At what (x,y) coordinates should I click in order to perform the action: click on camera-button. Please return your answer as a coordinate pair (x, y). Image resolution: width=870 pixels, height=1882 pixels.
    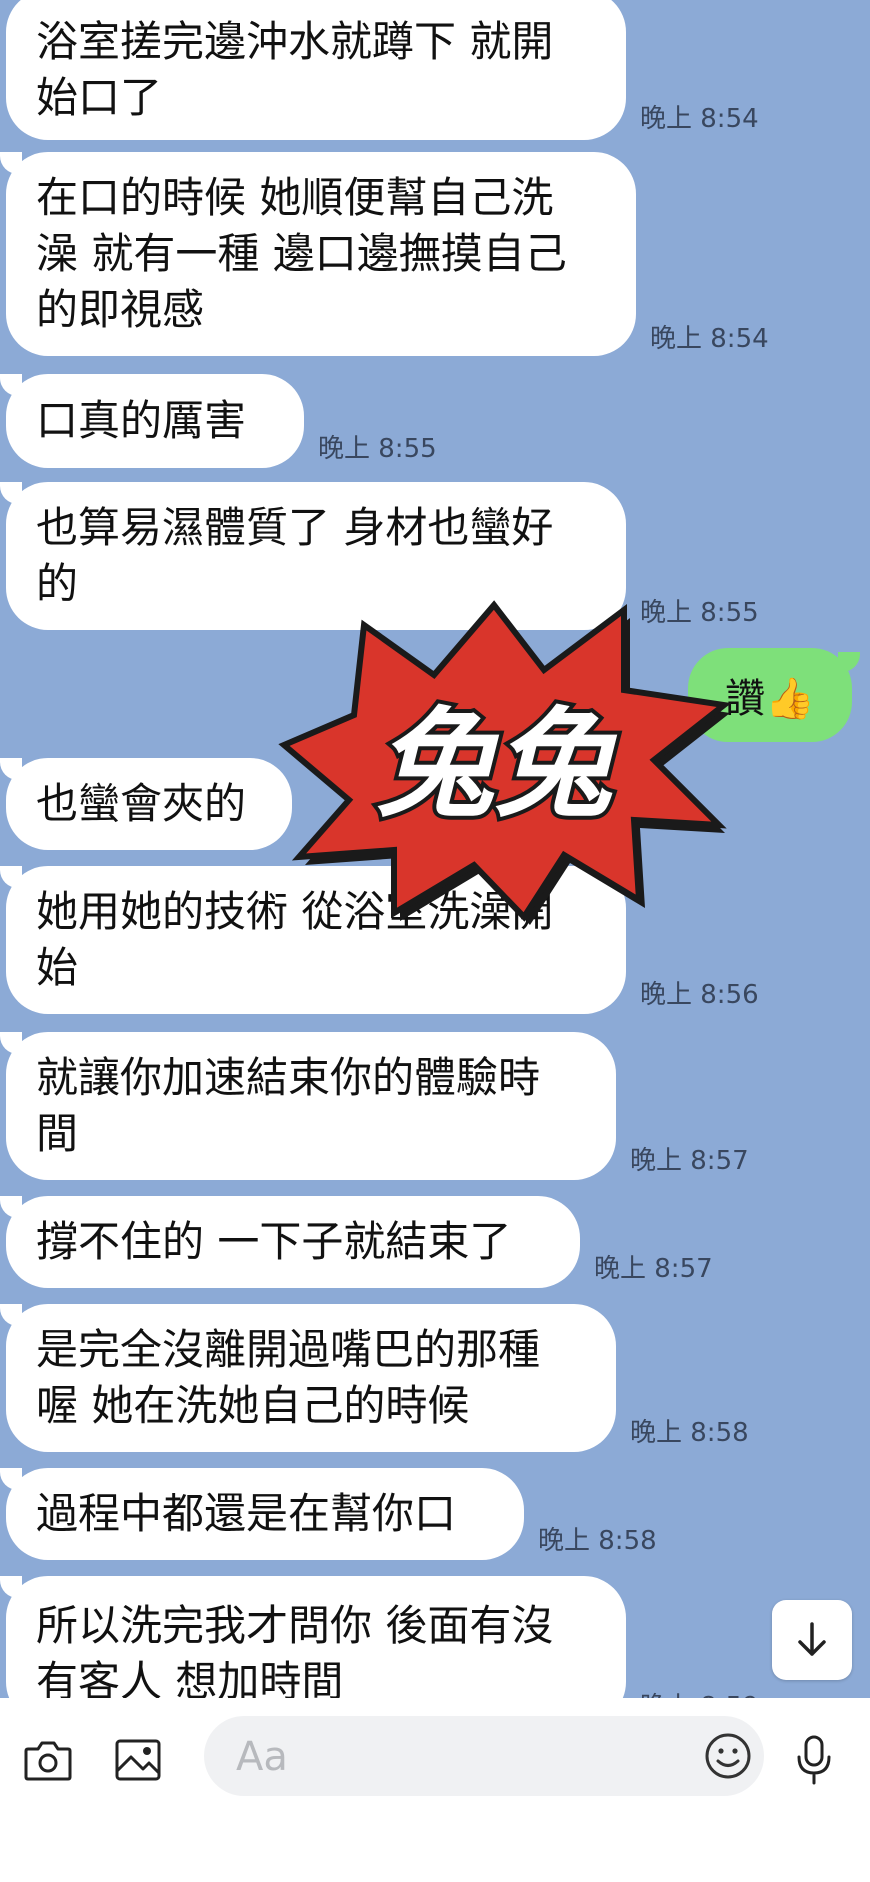
    Looking at the image, I should click on (48, 1760).